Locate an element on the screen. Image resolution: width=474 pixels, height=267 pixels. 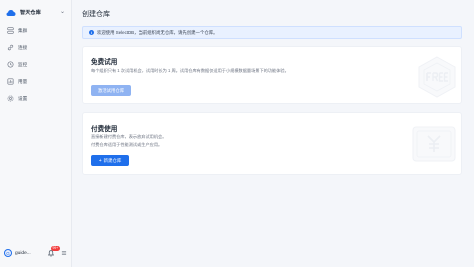
info-icon: i is located at coordinates (91, 32).